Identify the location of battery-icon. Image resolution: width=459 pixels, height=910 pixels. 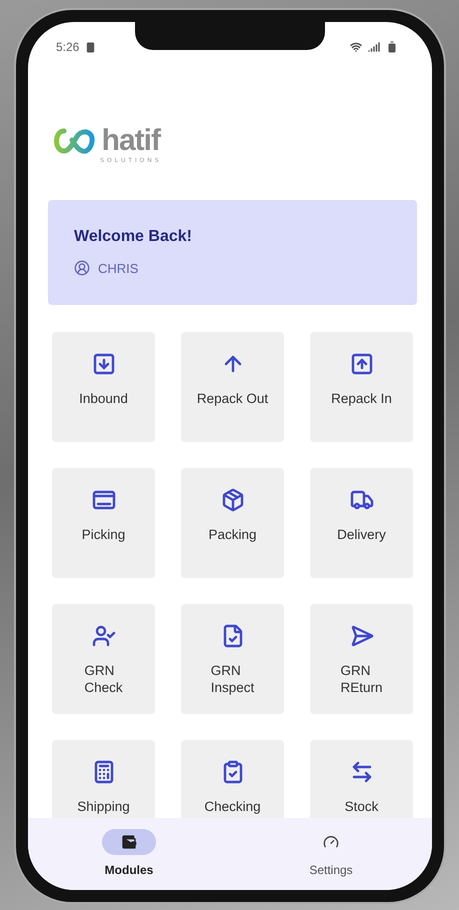
(392, 47).